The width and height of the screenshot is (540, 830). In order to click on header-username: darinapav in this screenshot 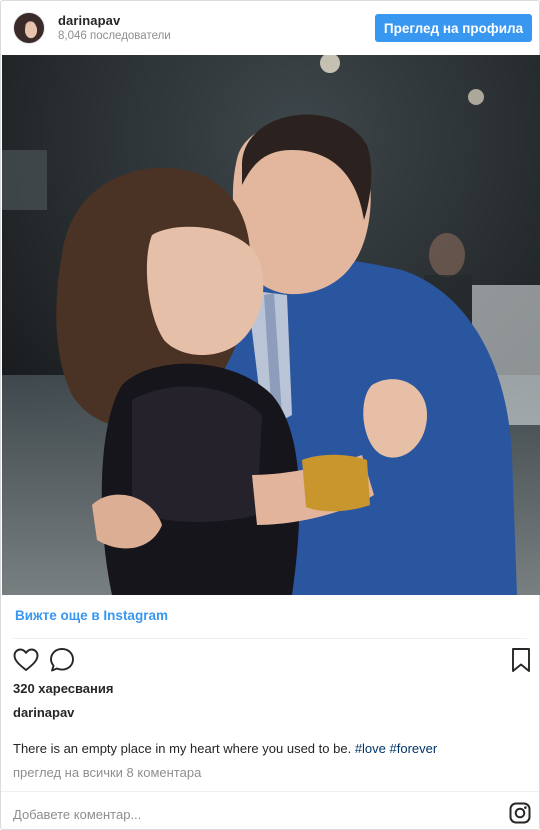, I will do `click(89, 20)`.